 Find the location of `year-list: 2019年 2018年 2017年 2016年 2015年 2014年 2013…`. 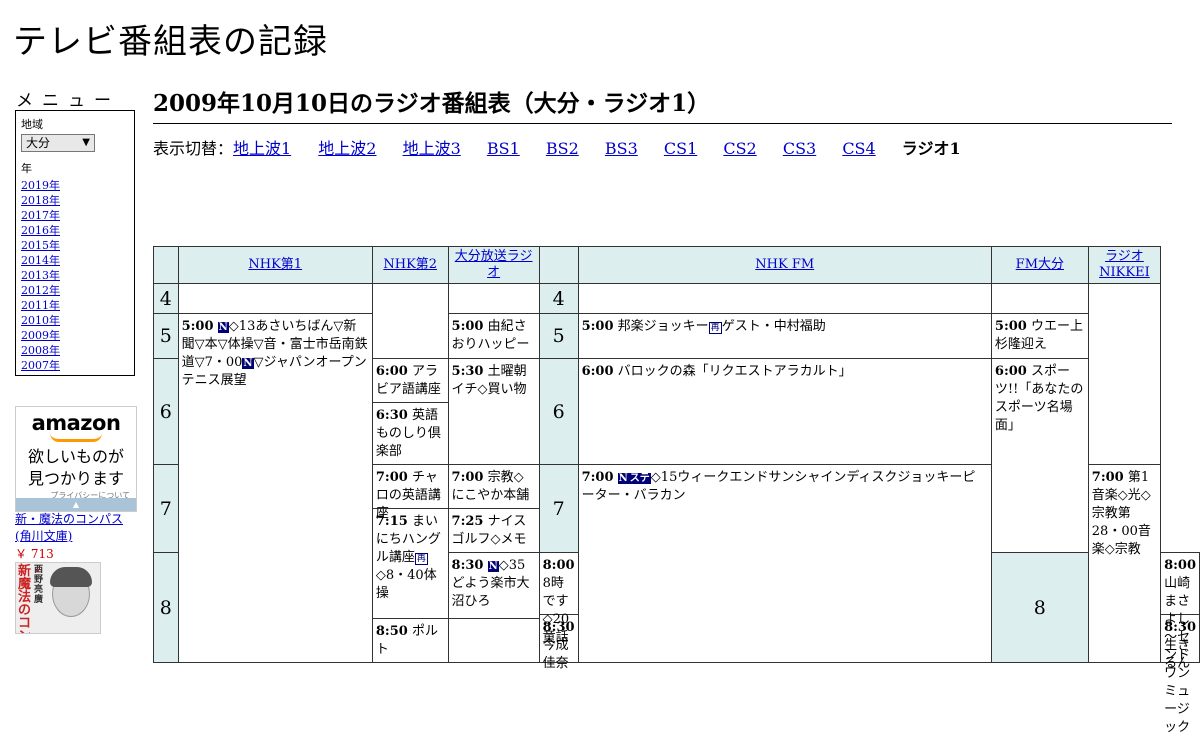

year-list: 2019年 2018年 2017年 2016年 2015年 2014年 2013… is located at coordinates (77, 275).